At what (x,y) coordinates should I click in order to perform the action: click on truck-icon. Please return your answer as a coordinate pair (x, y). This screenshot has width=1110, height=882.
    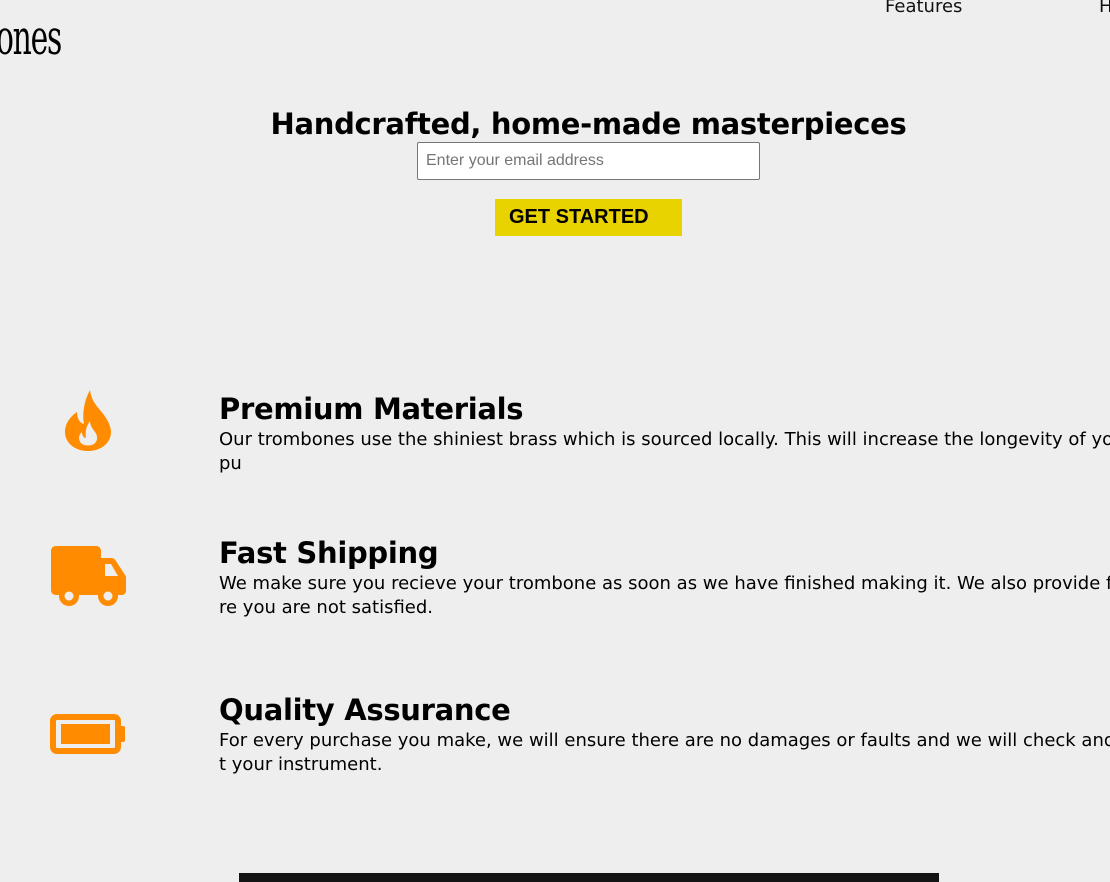
    Looking at the image, I should click on (88, 576).